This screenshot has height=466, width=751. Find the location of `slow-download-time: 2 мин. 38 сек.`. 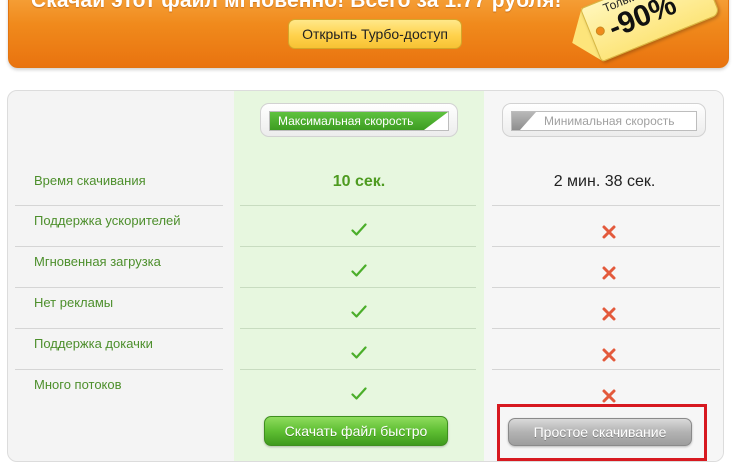

slow-download-time: 2 мин. 38 сек. is located at coordinates (604, 181).